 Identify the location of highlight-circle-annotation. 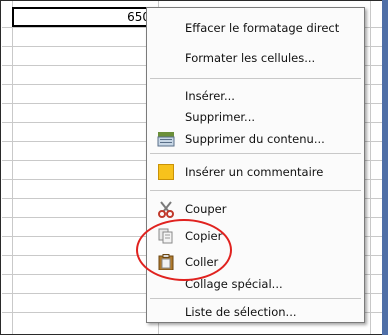
(184, 250).